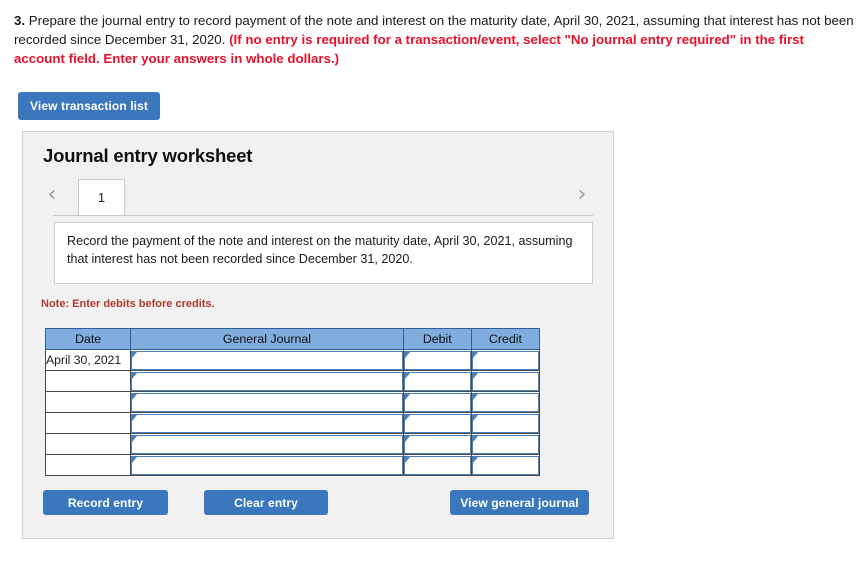 The width and height of the screenshot is (858, 563). I want to click on date-cell: April 30, 2021, so click(88, 360).